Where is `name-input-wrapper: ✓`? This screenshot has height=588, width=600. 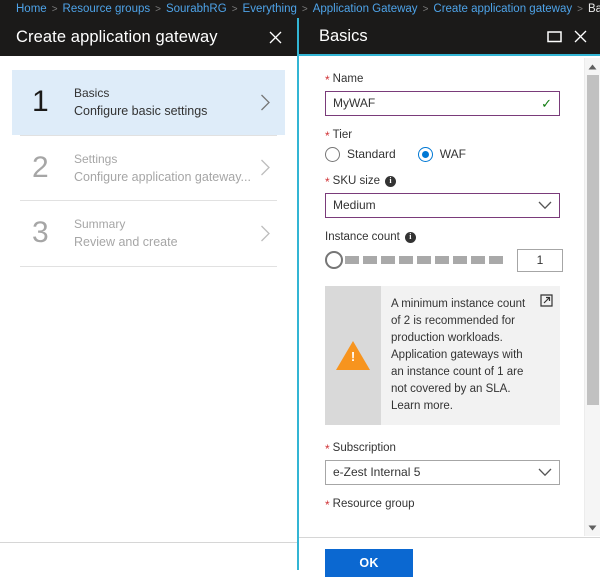
name-input-wrapper: ✓ is located at coordinates (442, 103).